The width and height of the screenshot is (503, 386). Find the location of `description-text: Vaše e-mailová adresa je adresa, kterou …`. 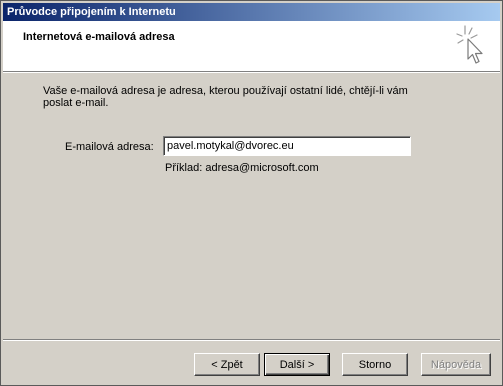

description-text: Vaše e-mailová adresa je adresa, kterou … is located at coordinates (225, 97).